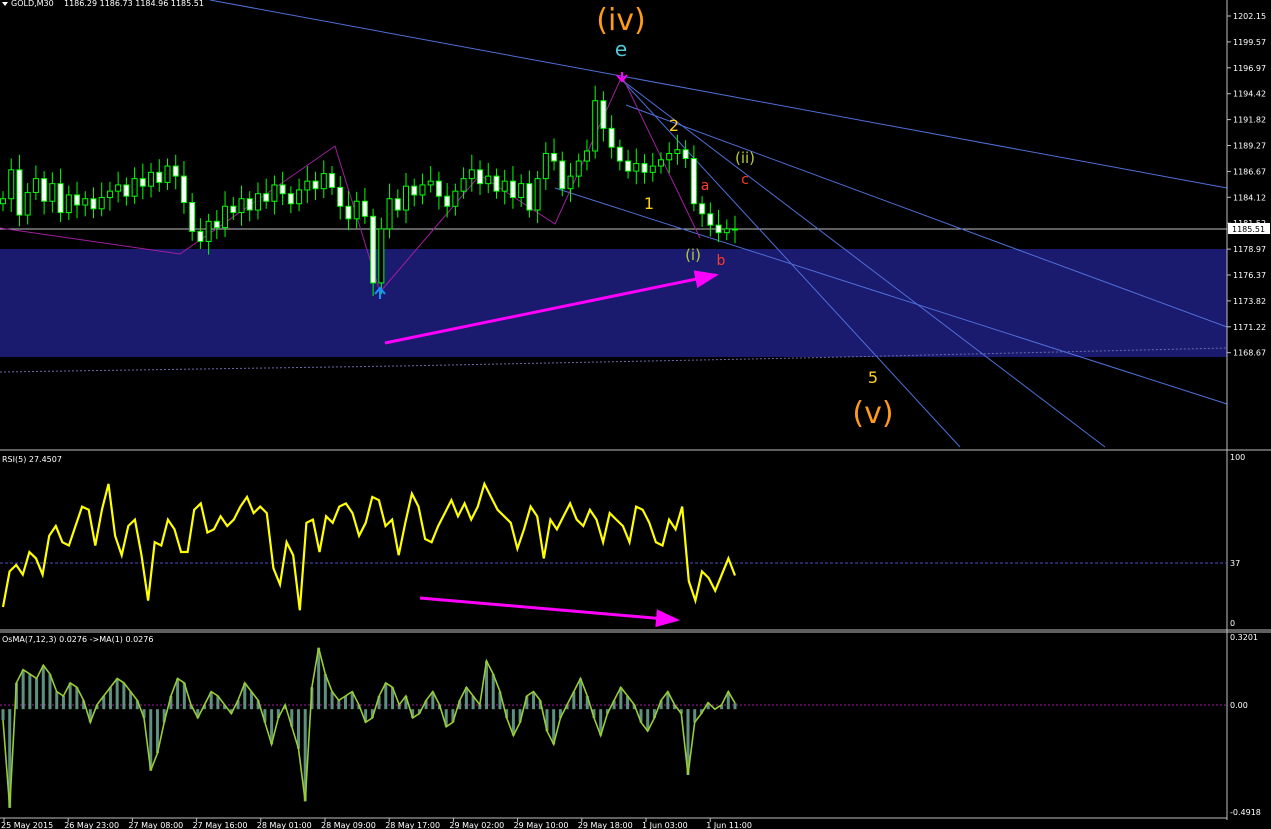  I want to click on price-tick-label: 1173.82, so click(1249, 301).